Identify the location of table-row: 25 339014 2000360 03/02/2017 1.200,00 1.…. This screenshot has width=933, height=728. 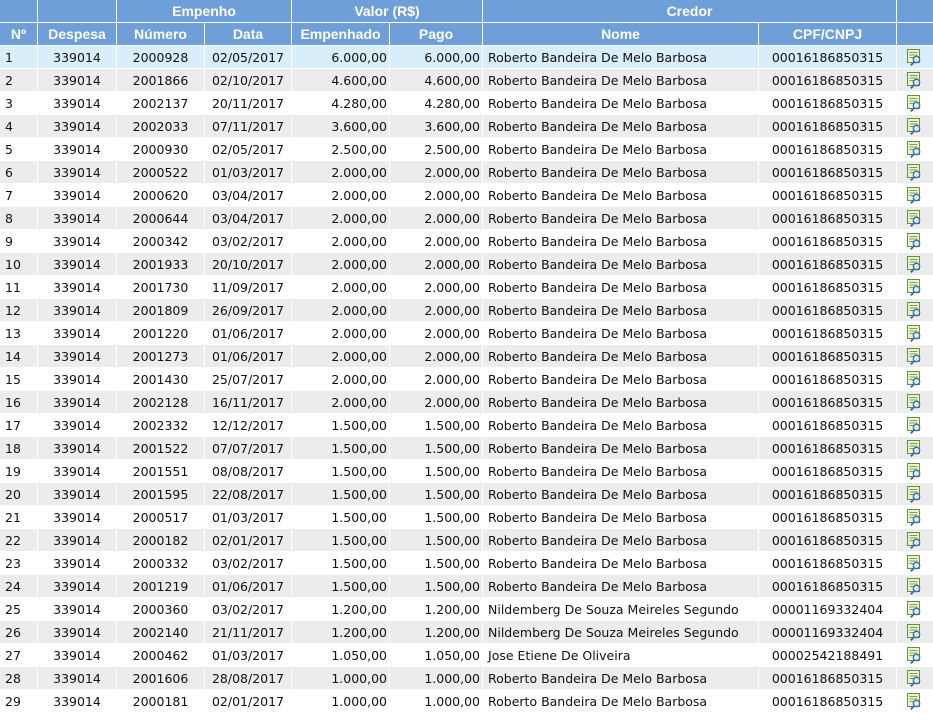
(466, 609).